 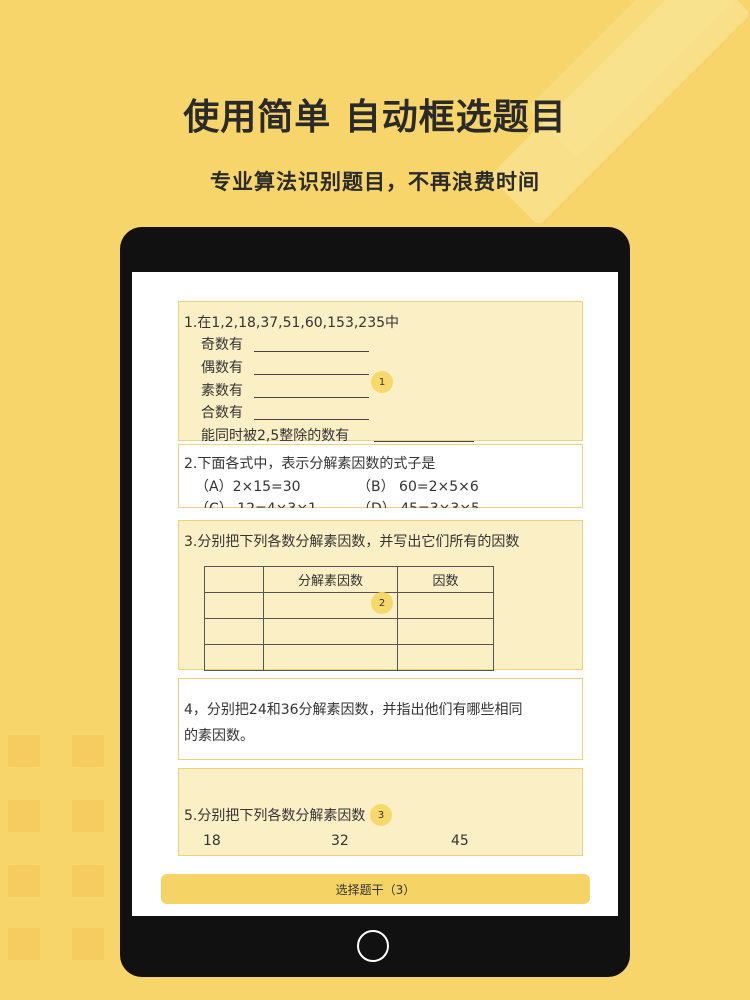 I want to click on question-1-line: 素数有, so click(x=222, y=391).